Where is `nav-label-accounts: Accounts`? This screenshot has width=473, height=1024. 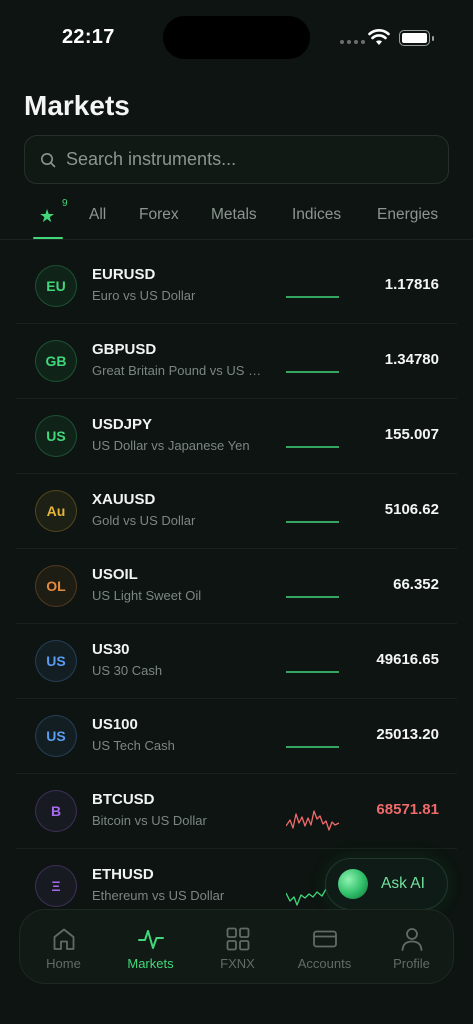 nav-label-accounts: Accounts is located at coordinates (324, 963).